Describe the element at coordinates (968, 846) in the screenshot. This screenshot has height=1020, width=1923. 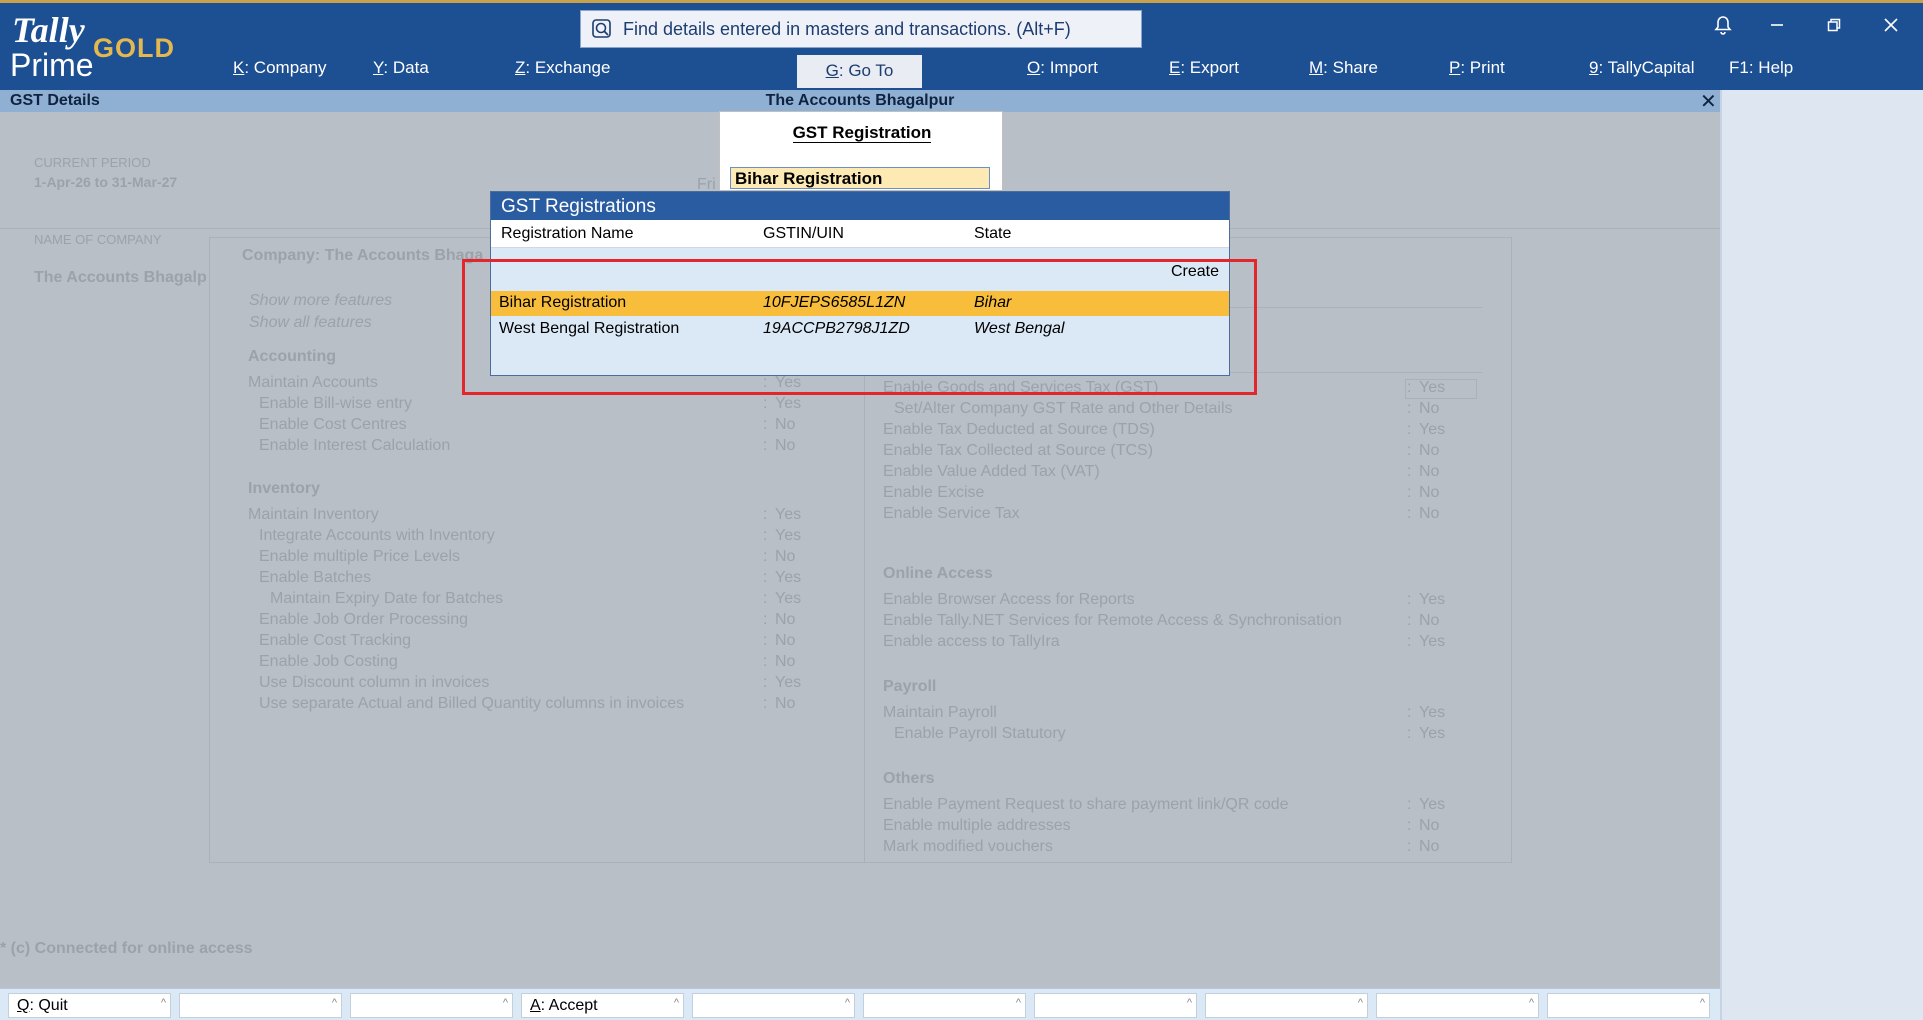
I see `feature-label: Mark modified vouchers` at that location.